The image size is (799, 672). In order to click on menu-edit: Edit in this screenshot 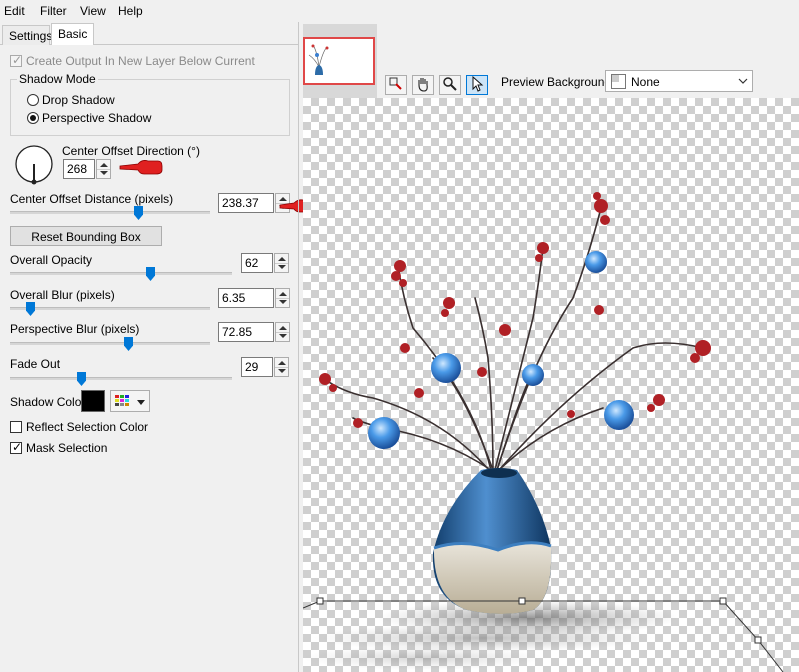, I will do `click(14, 11)`.